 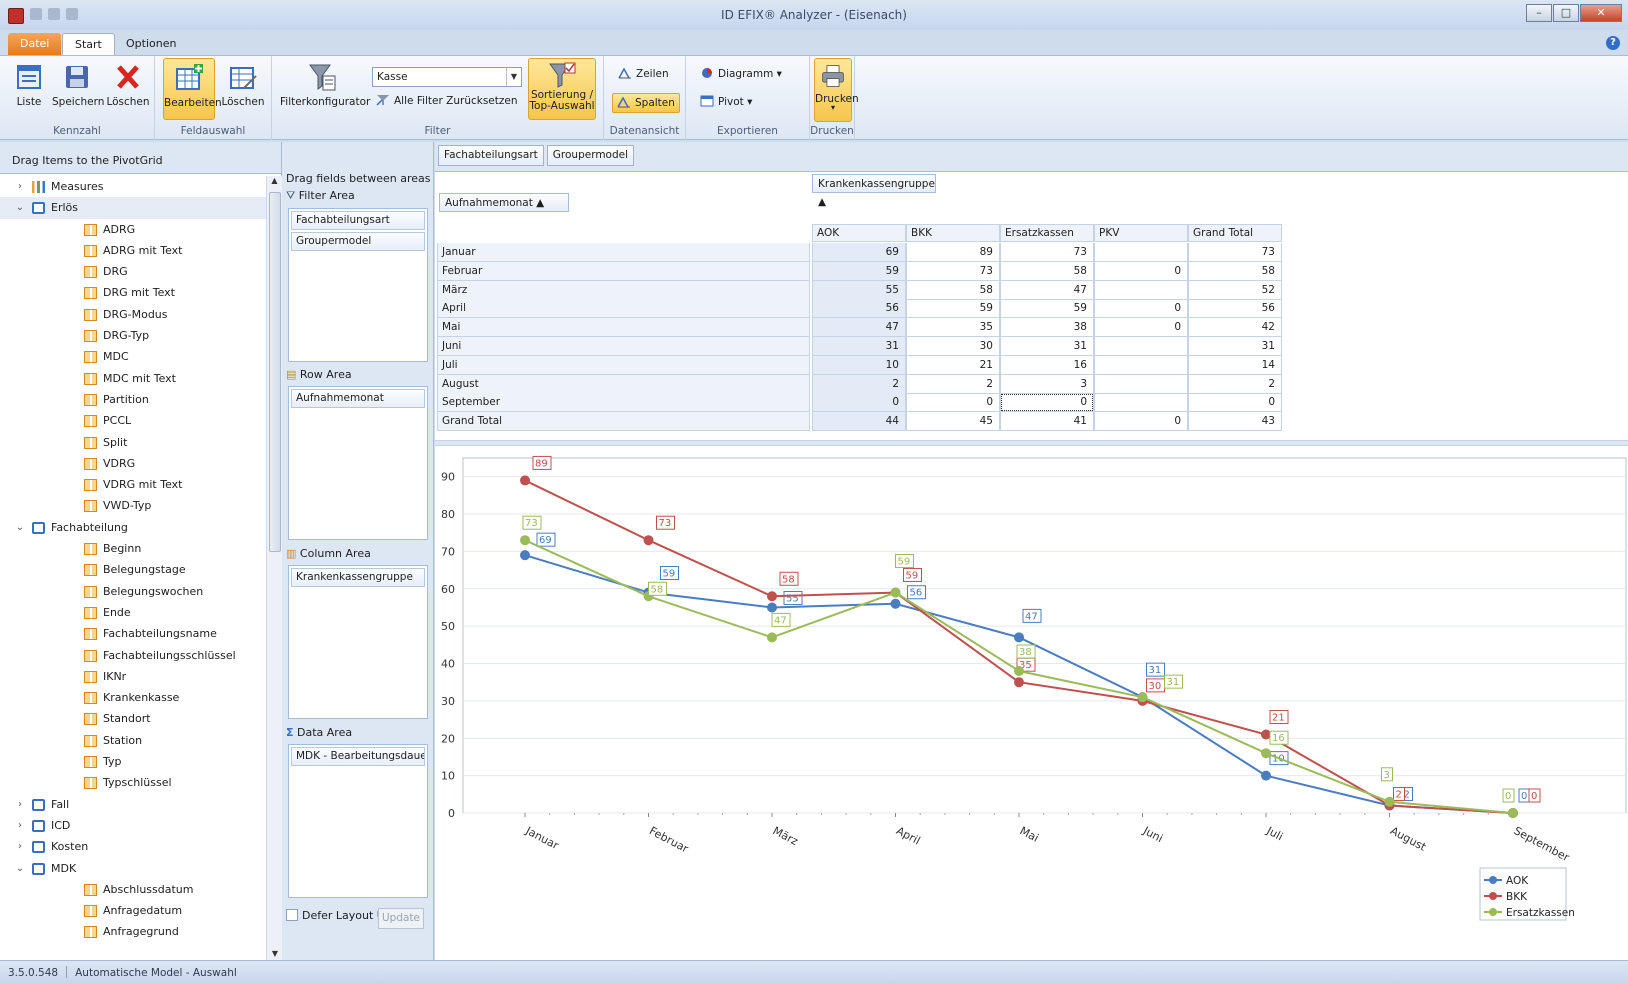 What do you see at coordinates (133, 186) in the screenshot?
I see `tree-item: › Measures` at bounding box center [133, 186].